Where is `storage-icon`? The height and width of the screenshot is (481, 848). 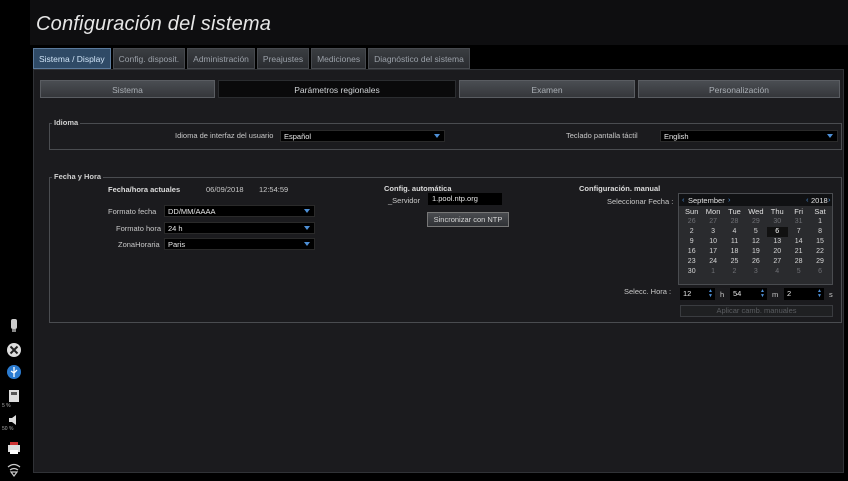
storage-icon is located at coordinates (14, 396).